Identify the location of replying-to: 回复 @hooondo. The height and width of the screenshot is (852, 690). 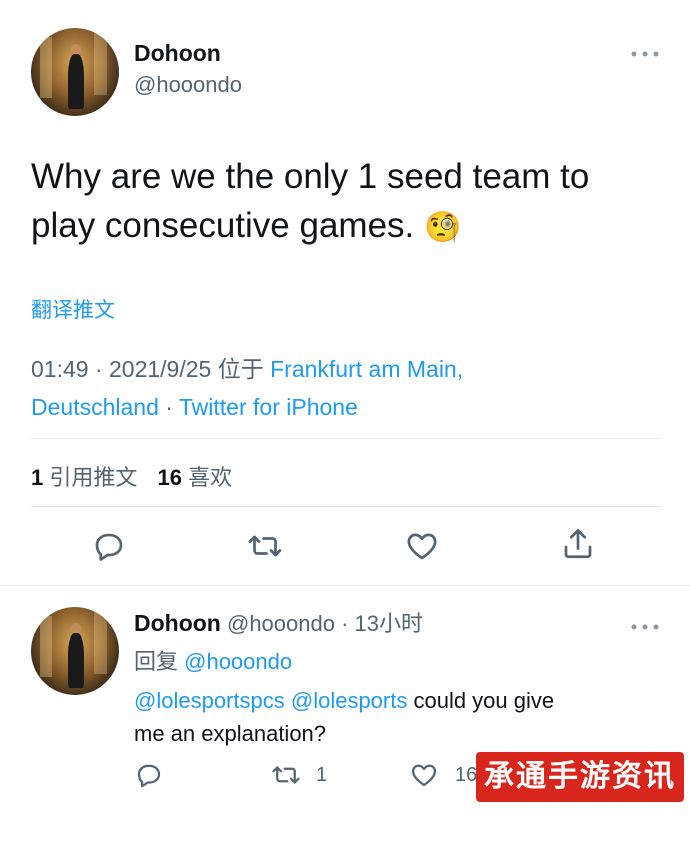
(213, 660).